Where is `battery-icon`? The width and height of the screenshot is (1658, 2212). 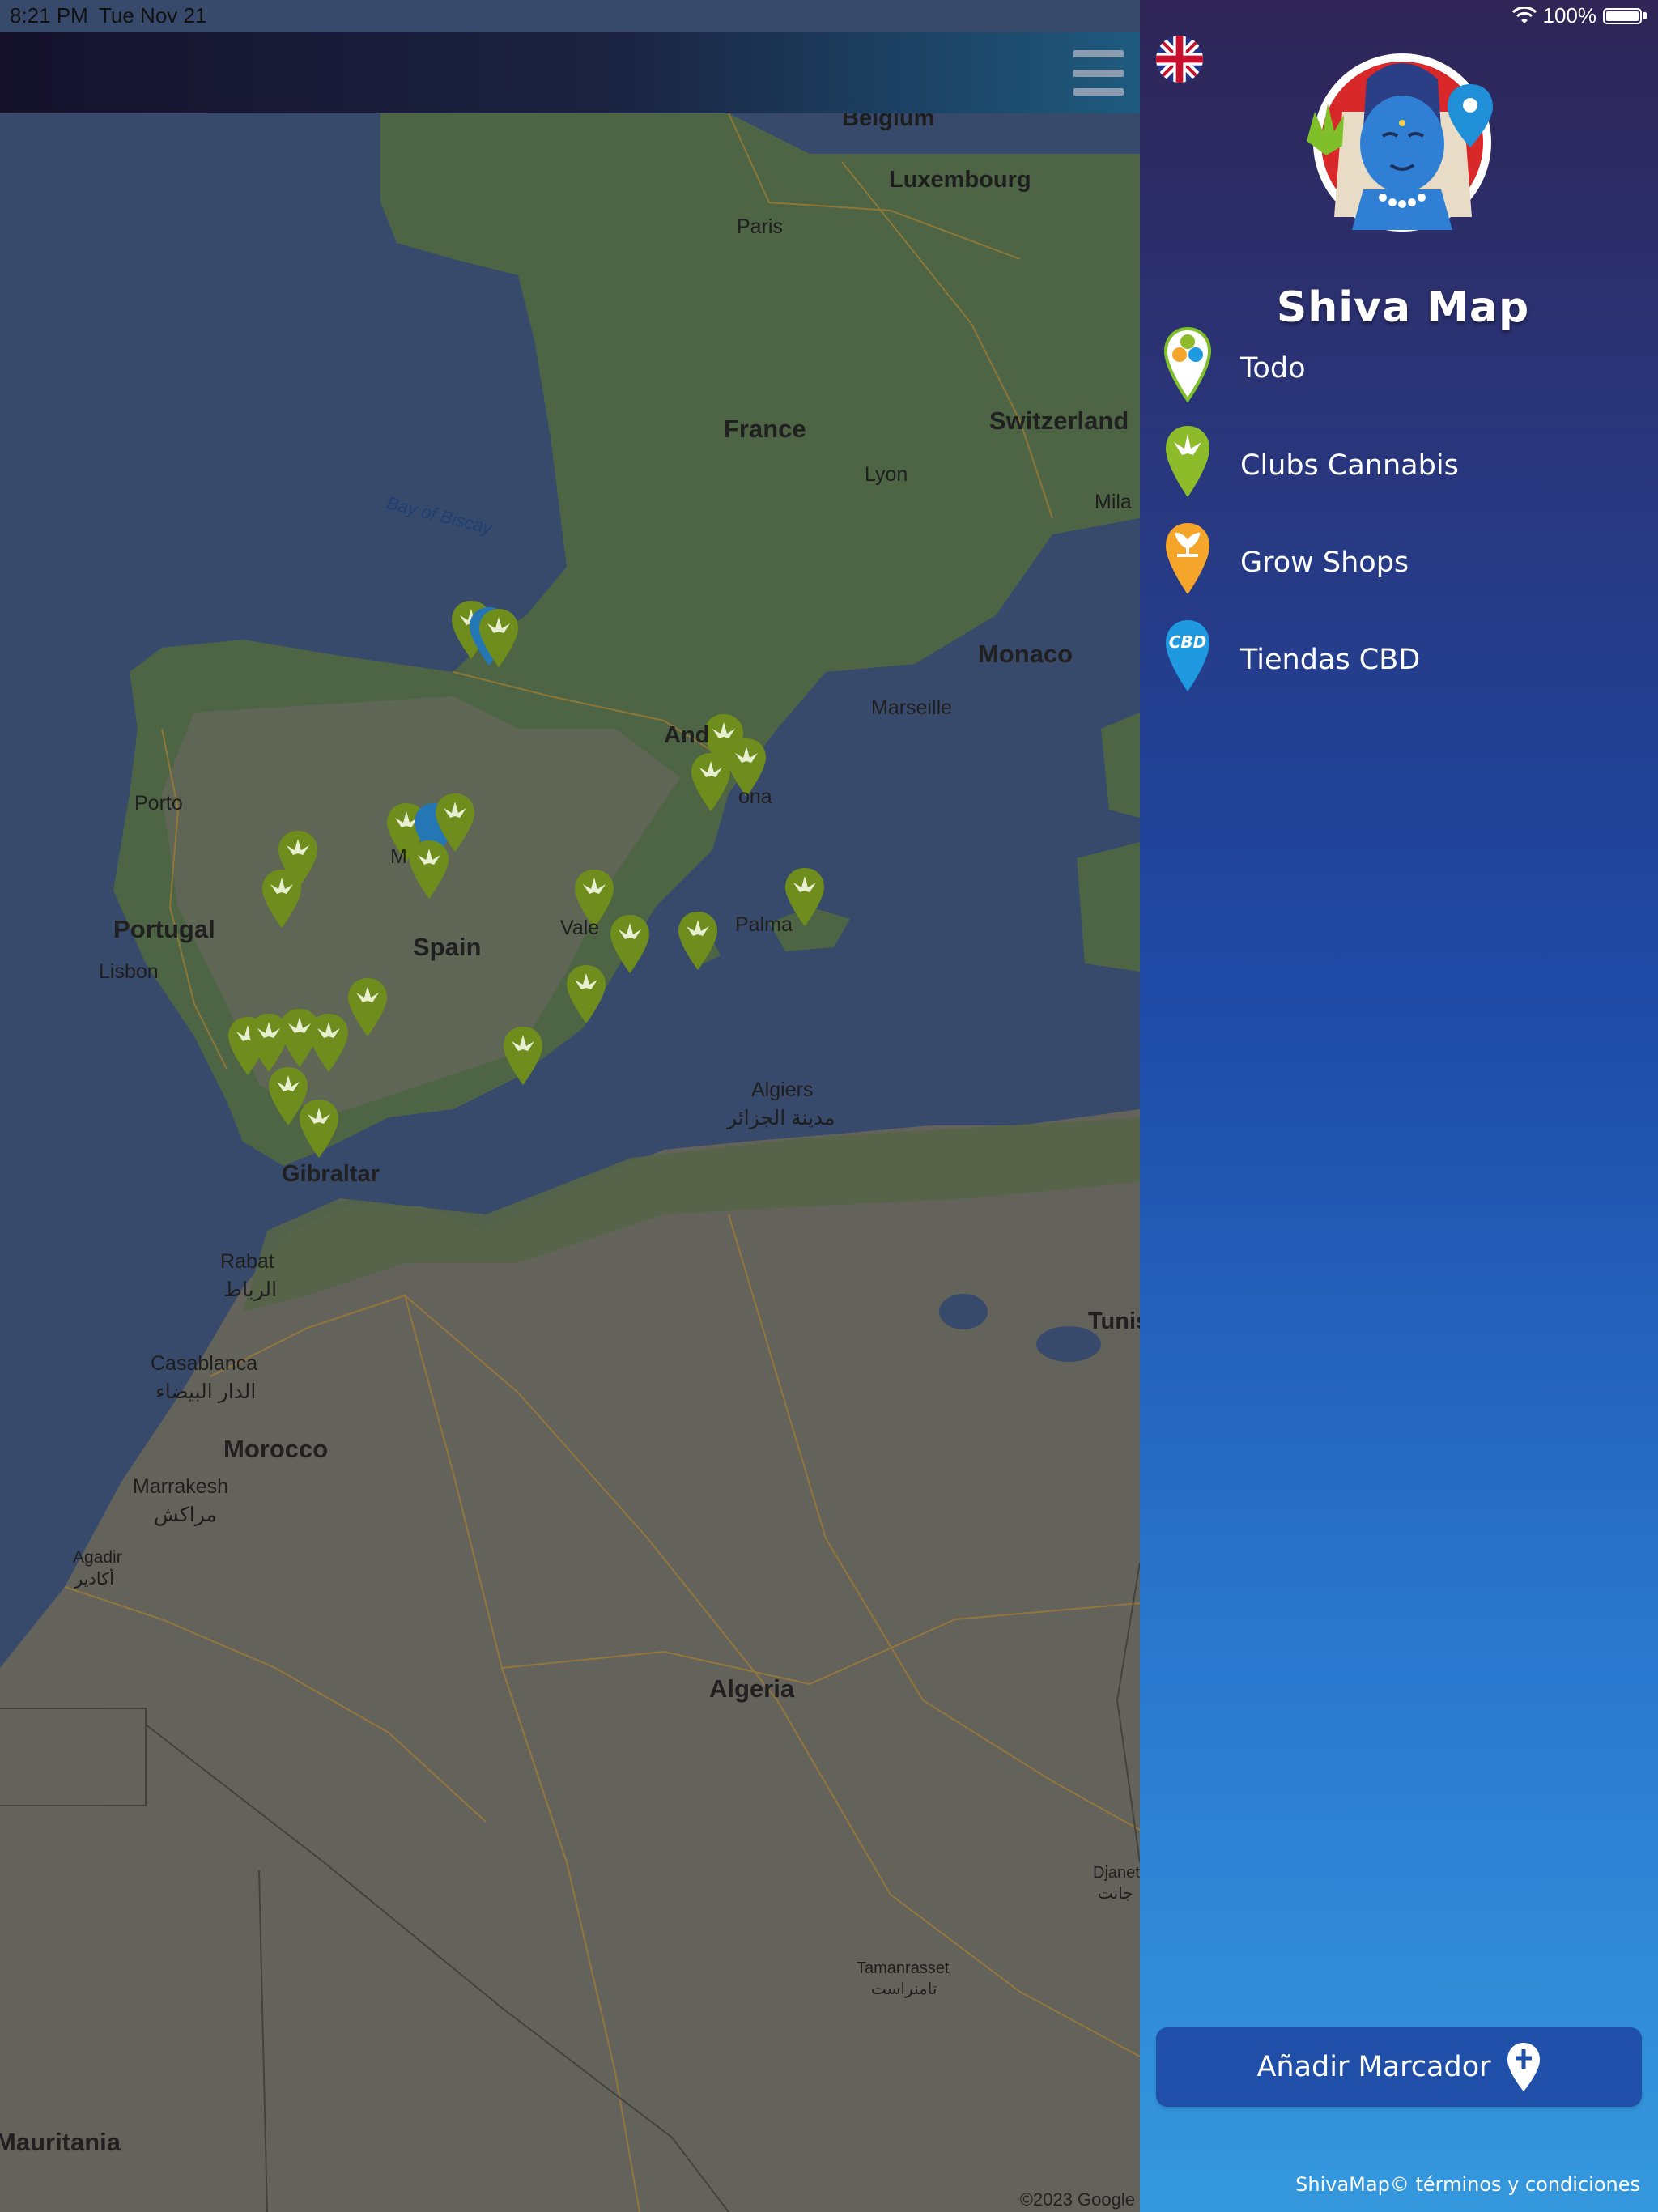 battery-icon is located at coordinates (1622, 16).